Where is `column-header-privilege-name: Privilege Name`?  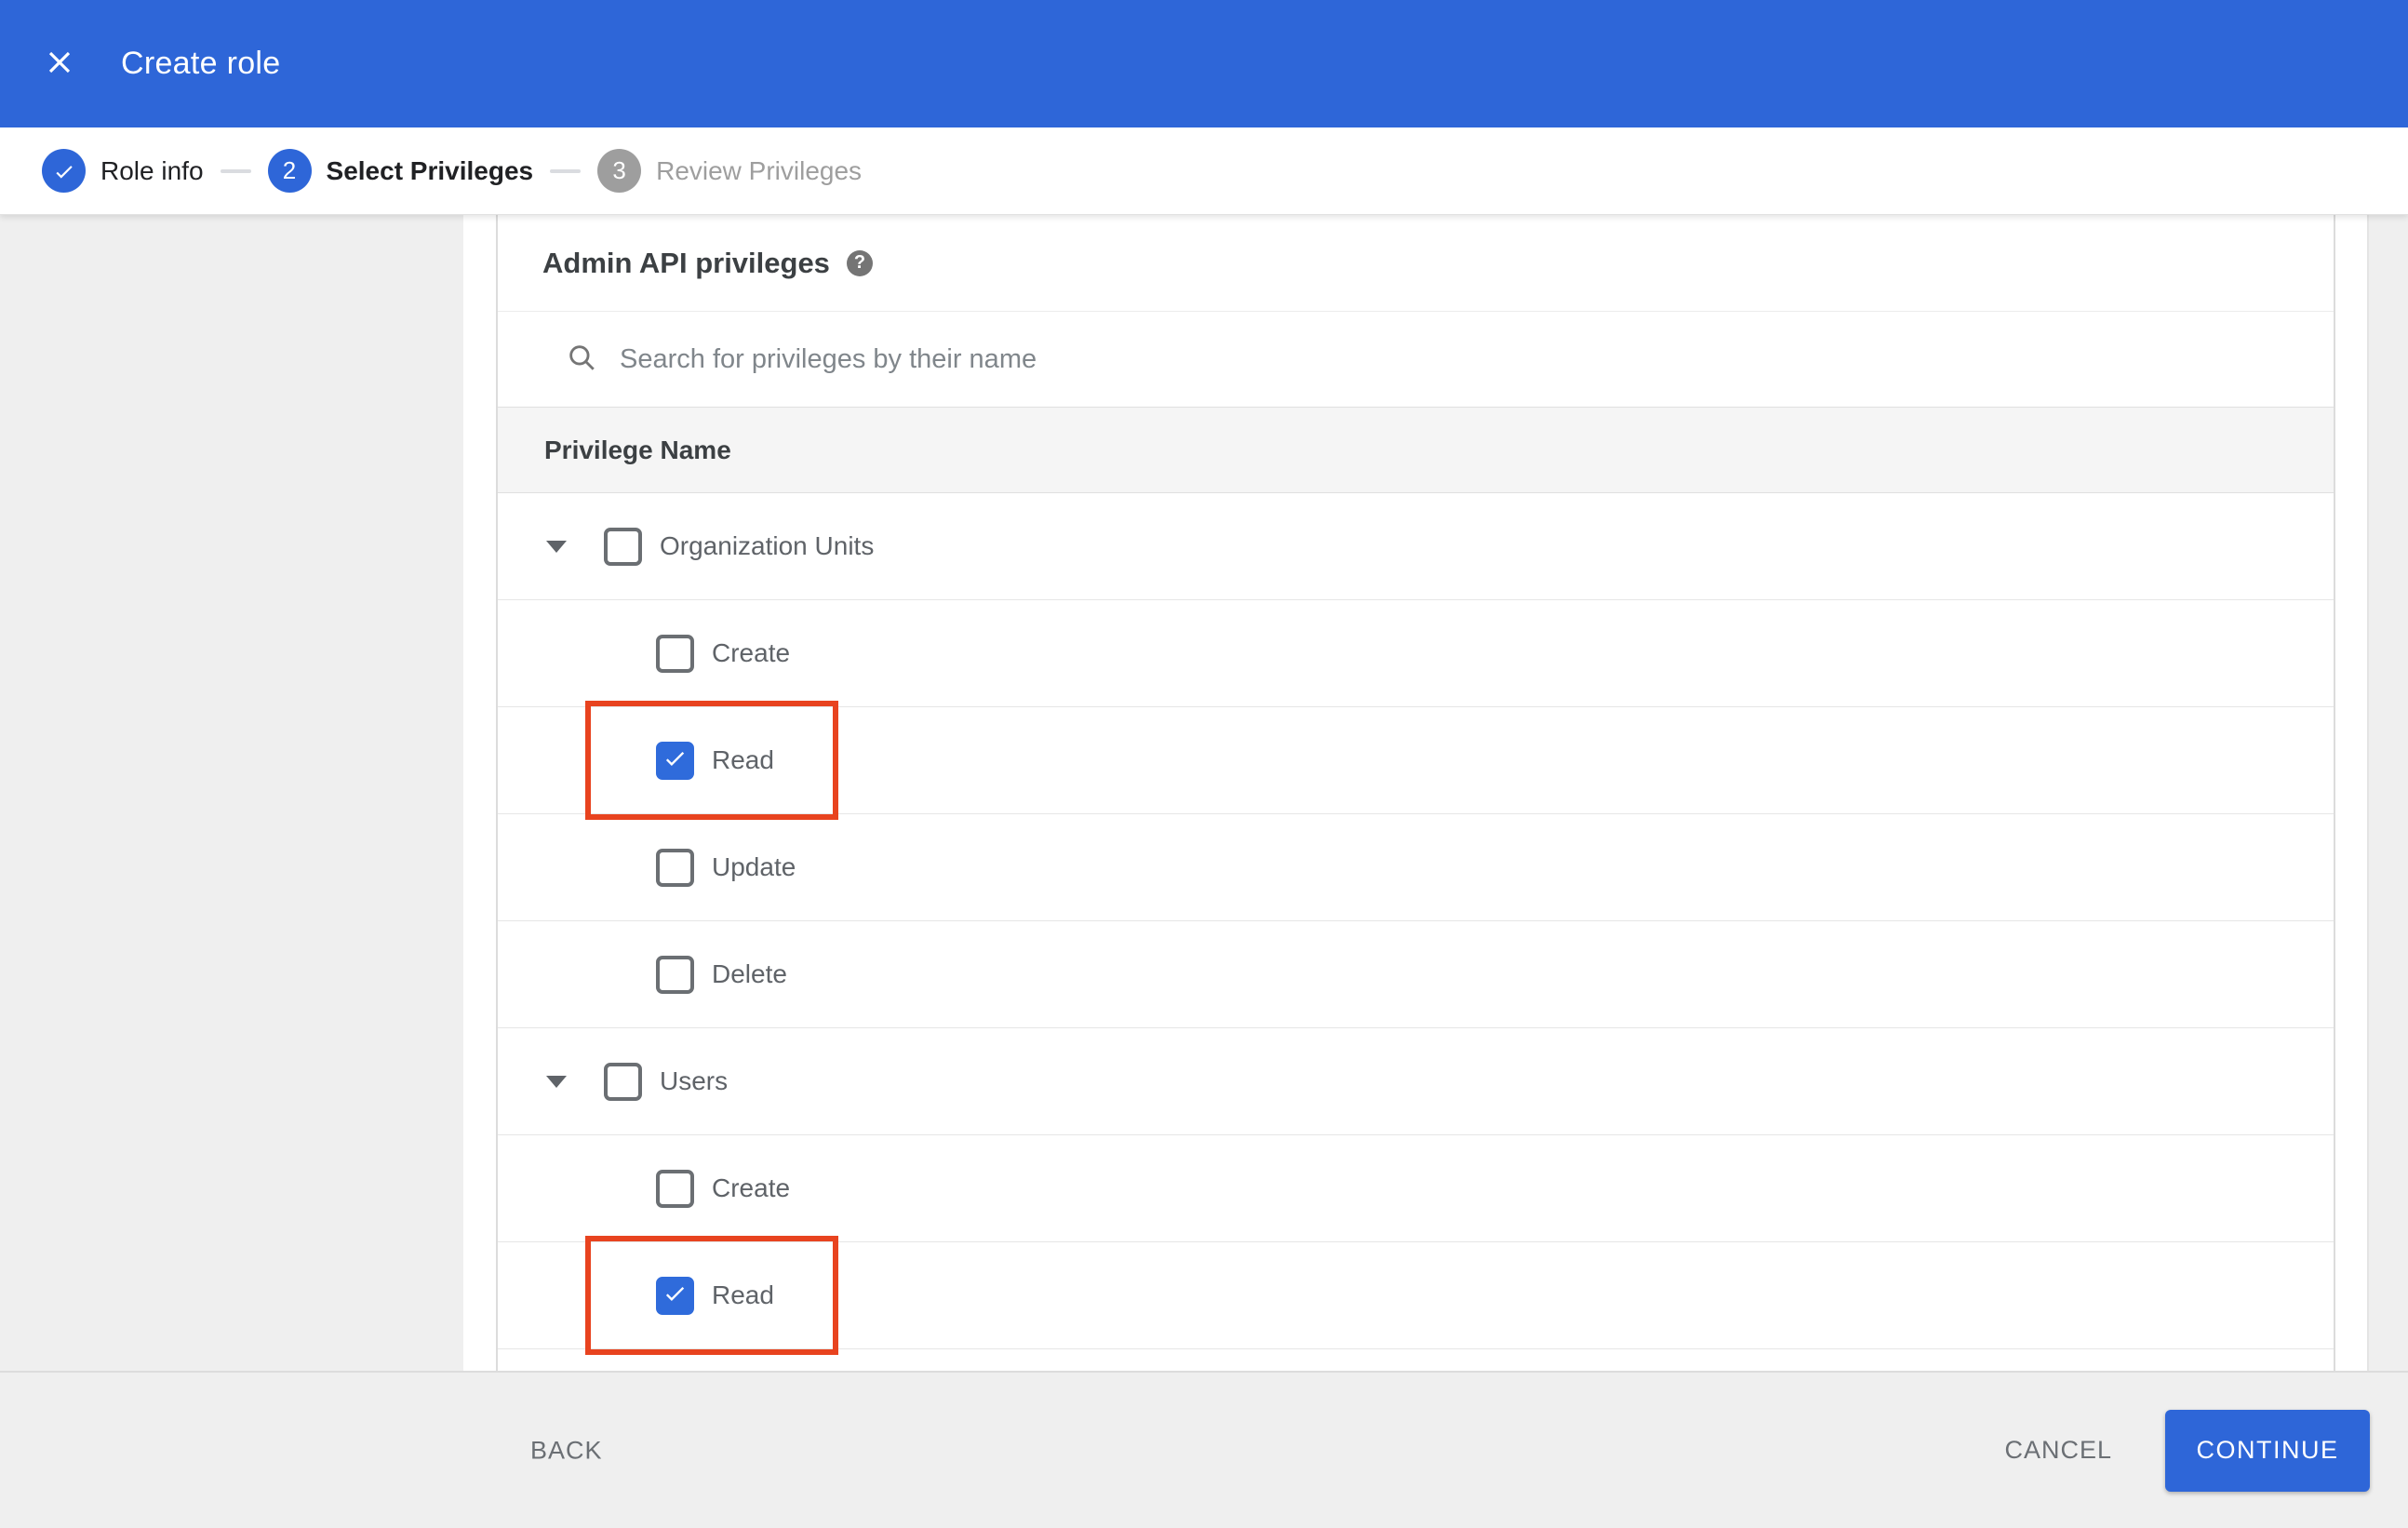 column-header-privilege-name: Privilege Name is located at coordinates (637, 450).